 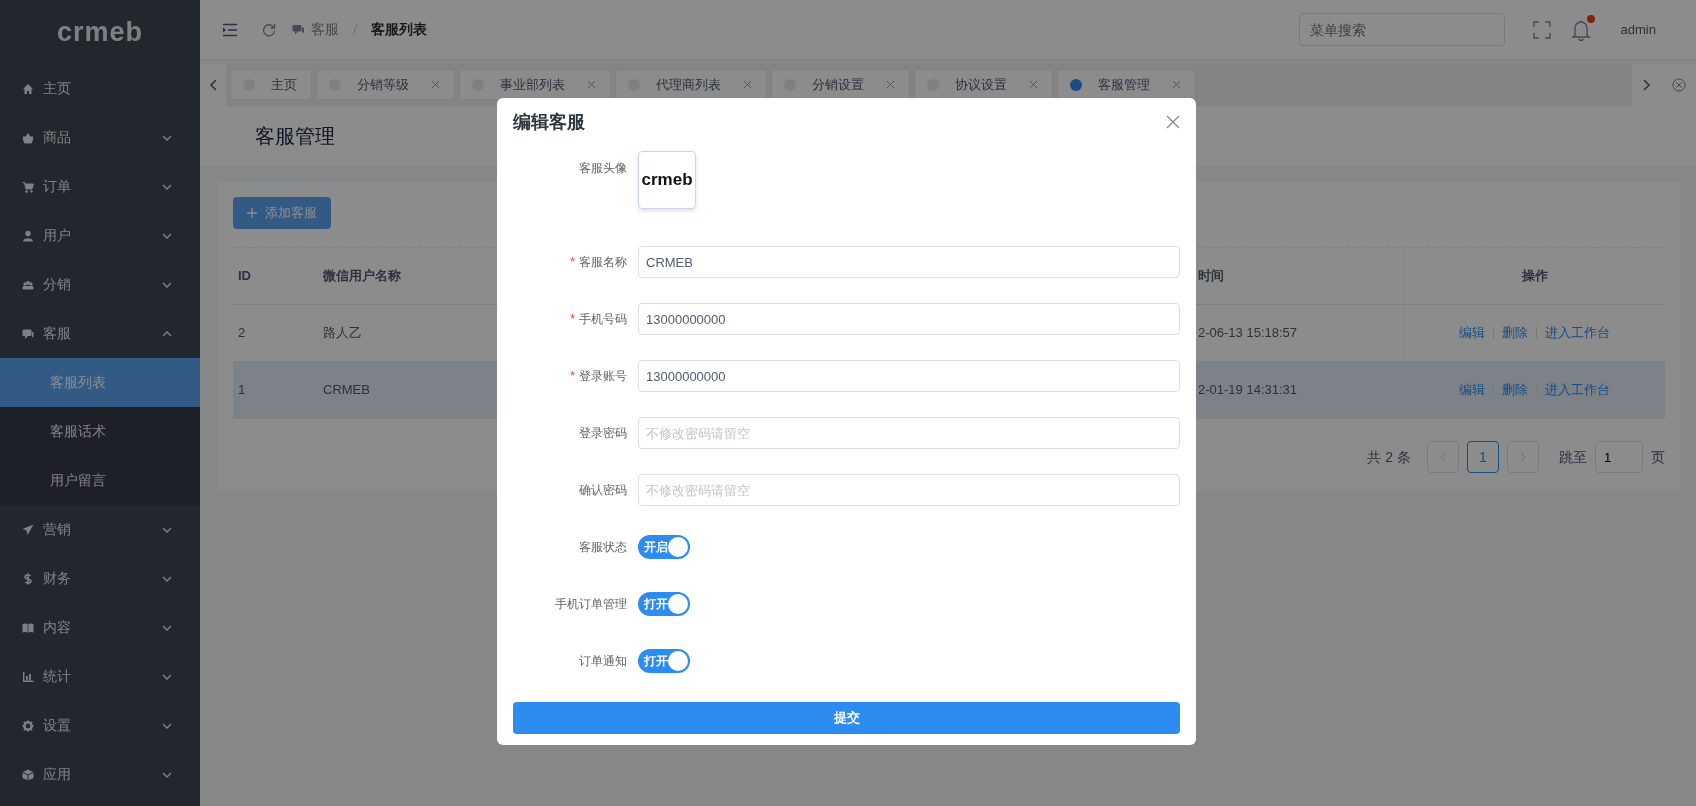 I want to click on tab: 分销等级, so click(x=385, y=84).